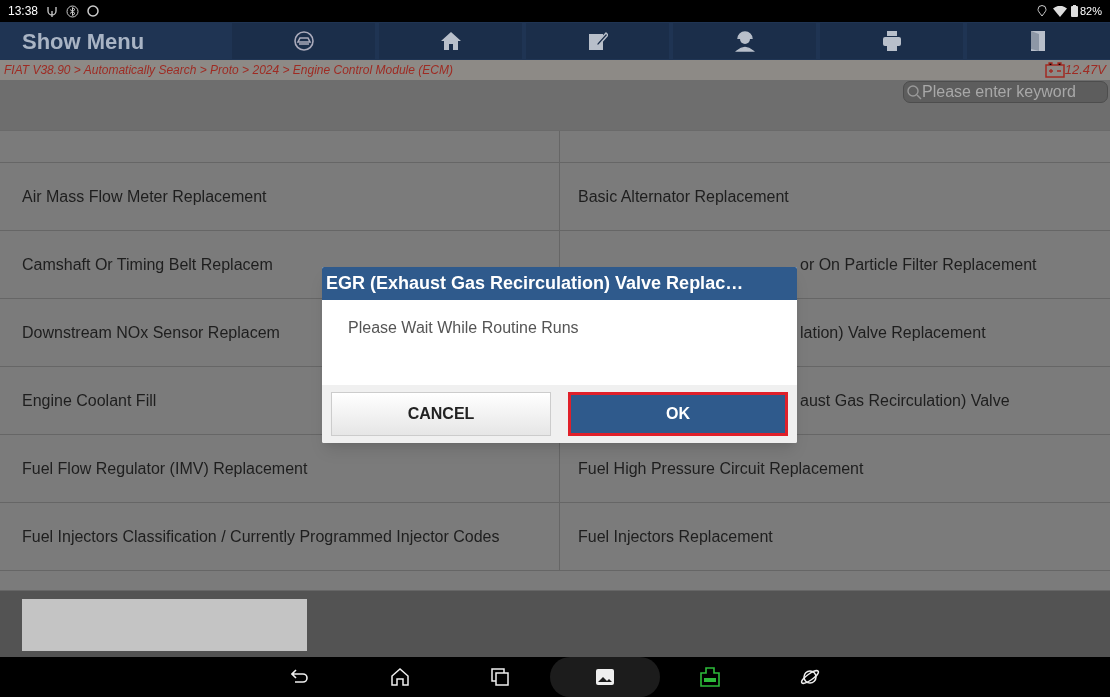 The height and width of the screenshot is (697, 1110). Describe the element at coordinates (1074, 11) in the screenshot. I see `battery-icon` at that location.